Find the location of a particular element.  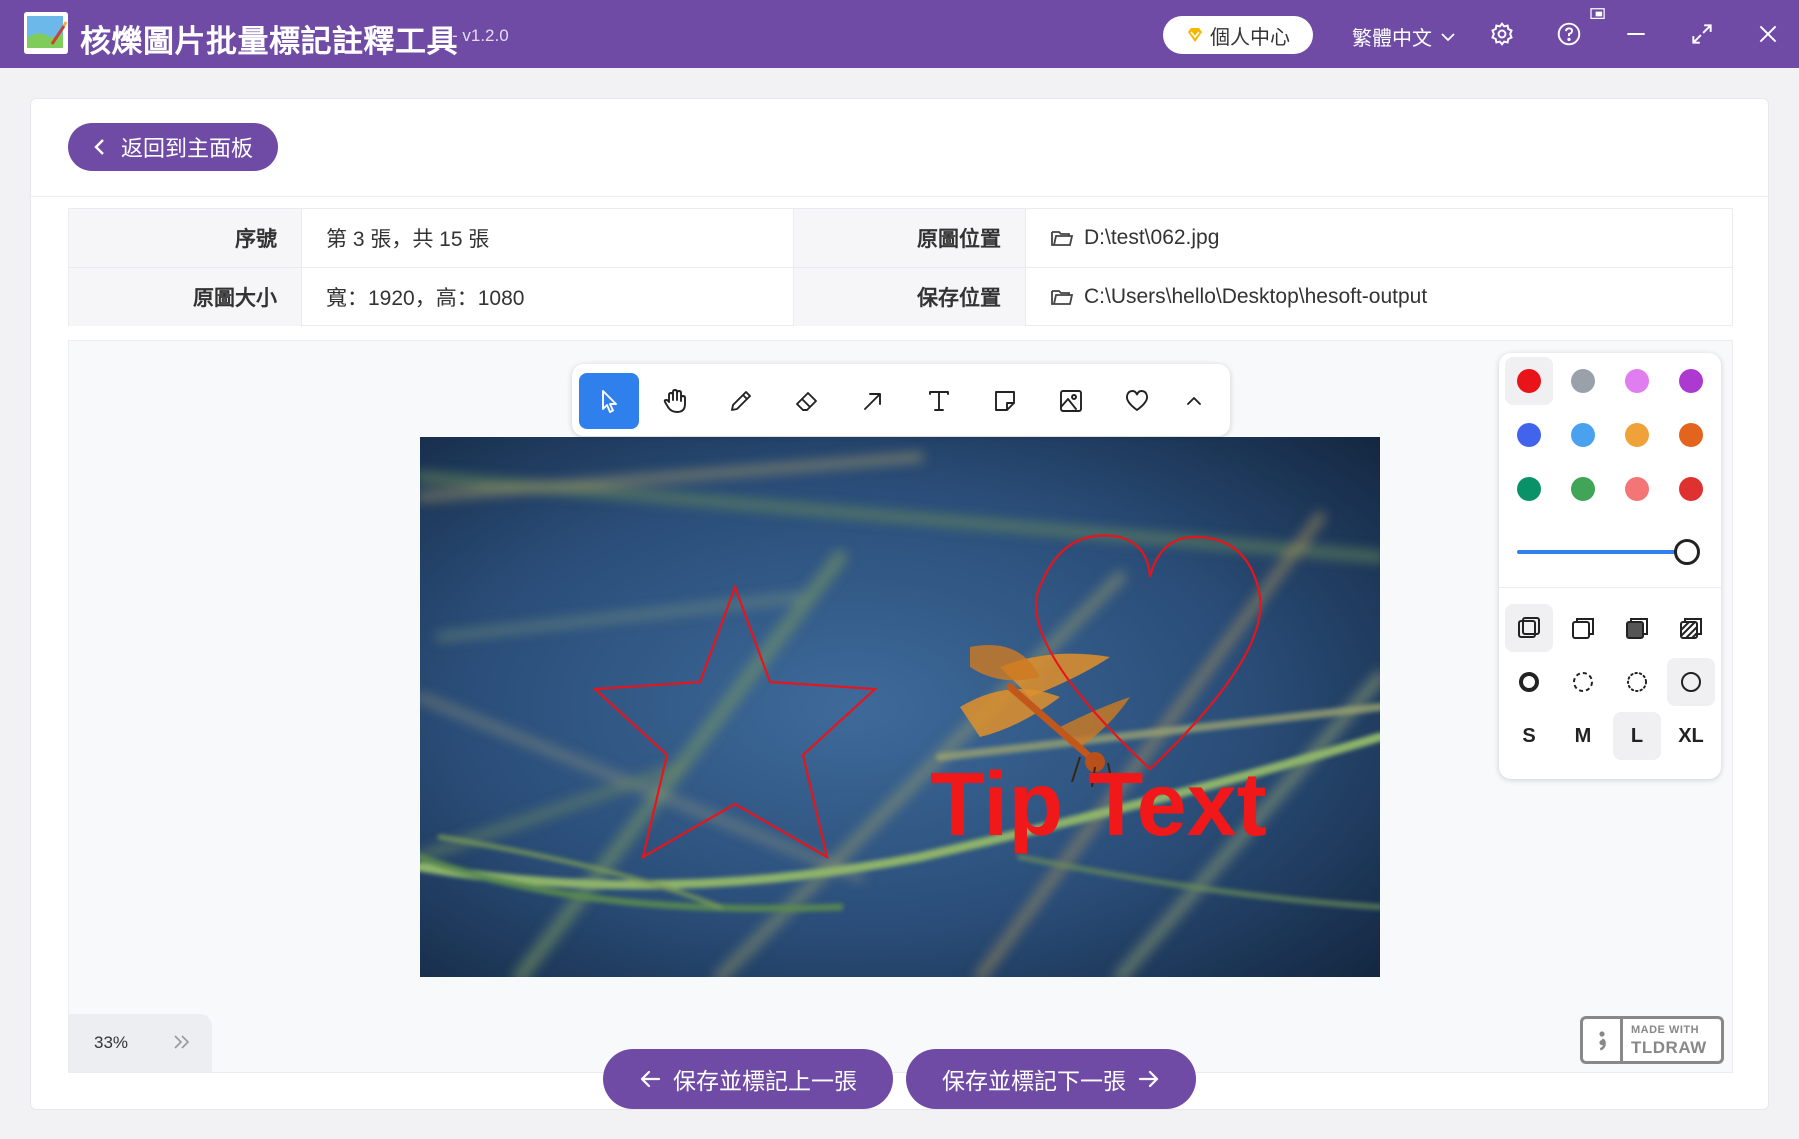

color-grey is located at coordinates (1583, 381).